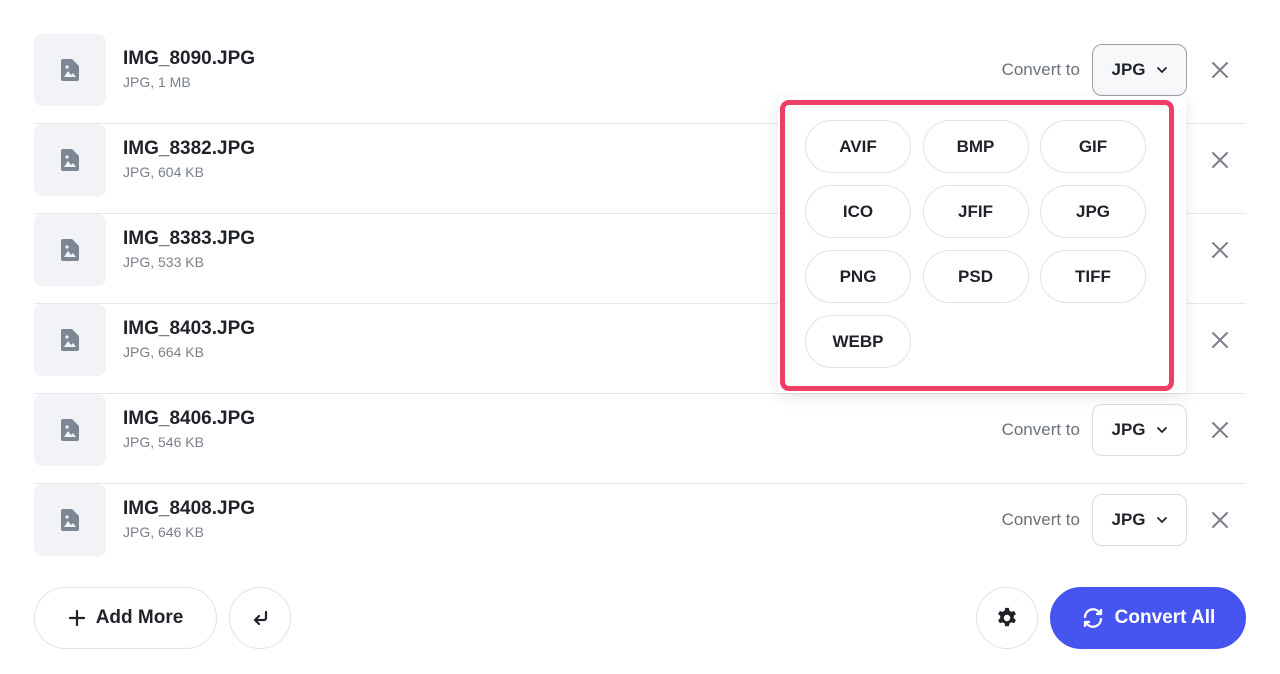 This screenshot has width=1280, height=674. What do you see at coordinates (189, 58) in the screenshot?
I see `file-name: IMG_8090.JPG` at bounding box center [189, 58].